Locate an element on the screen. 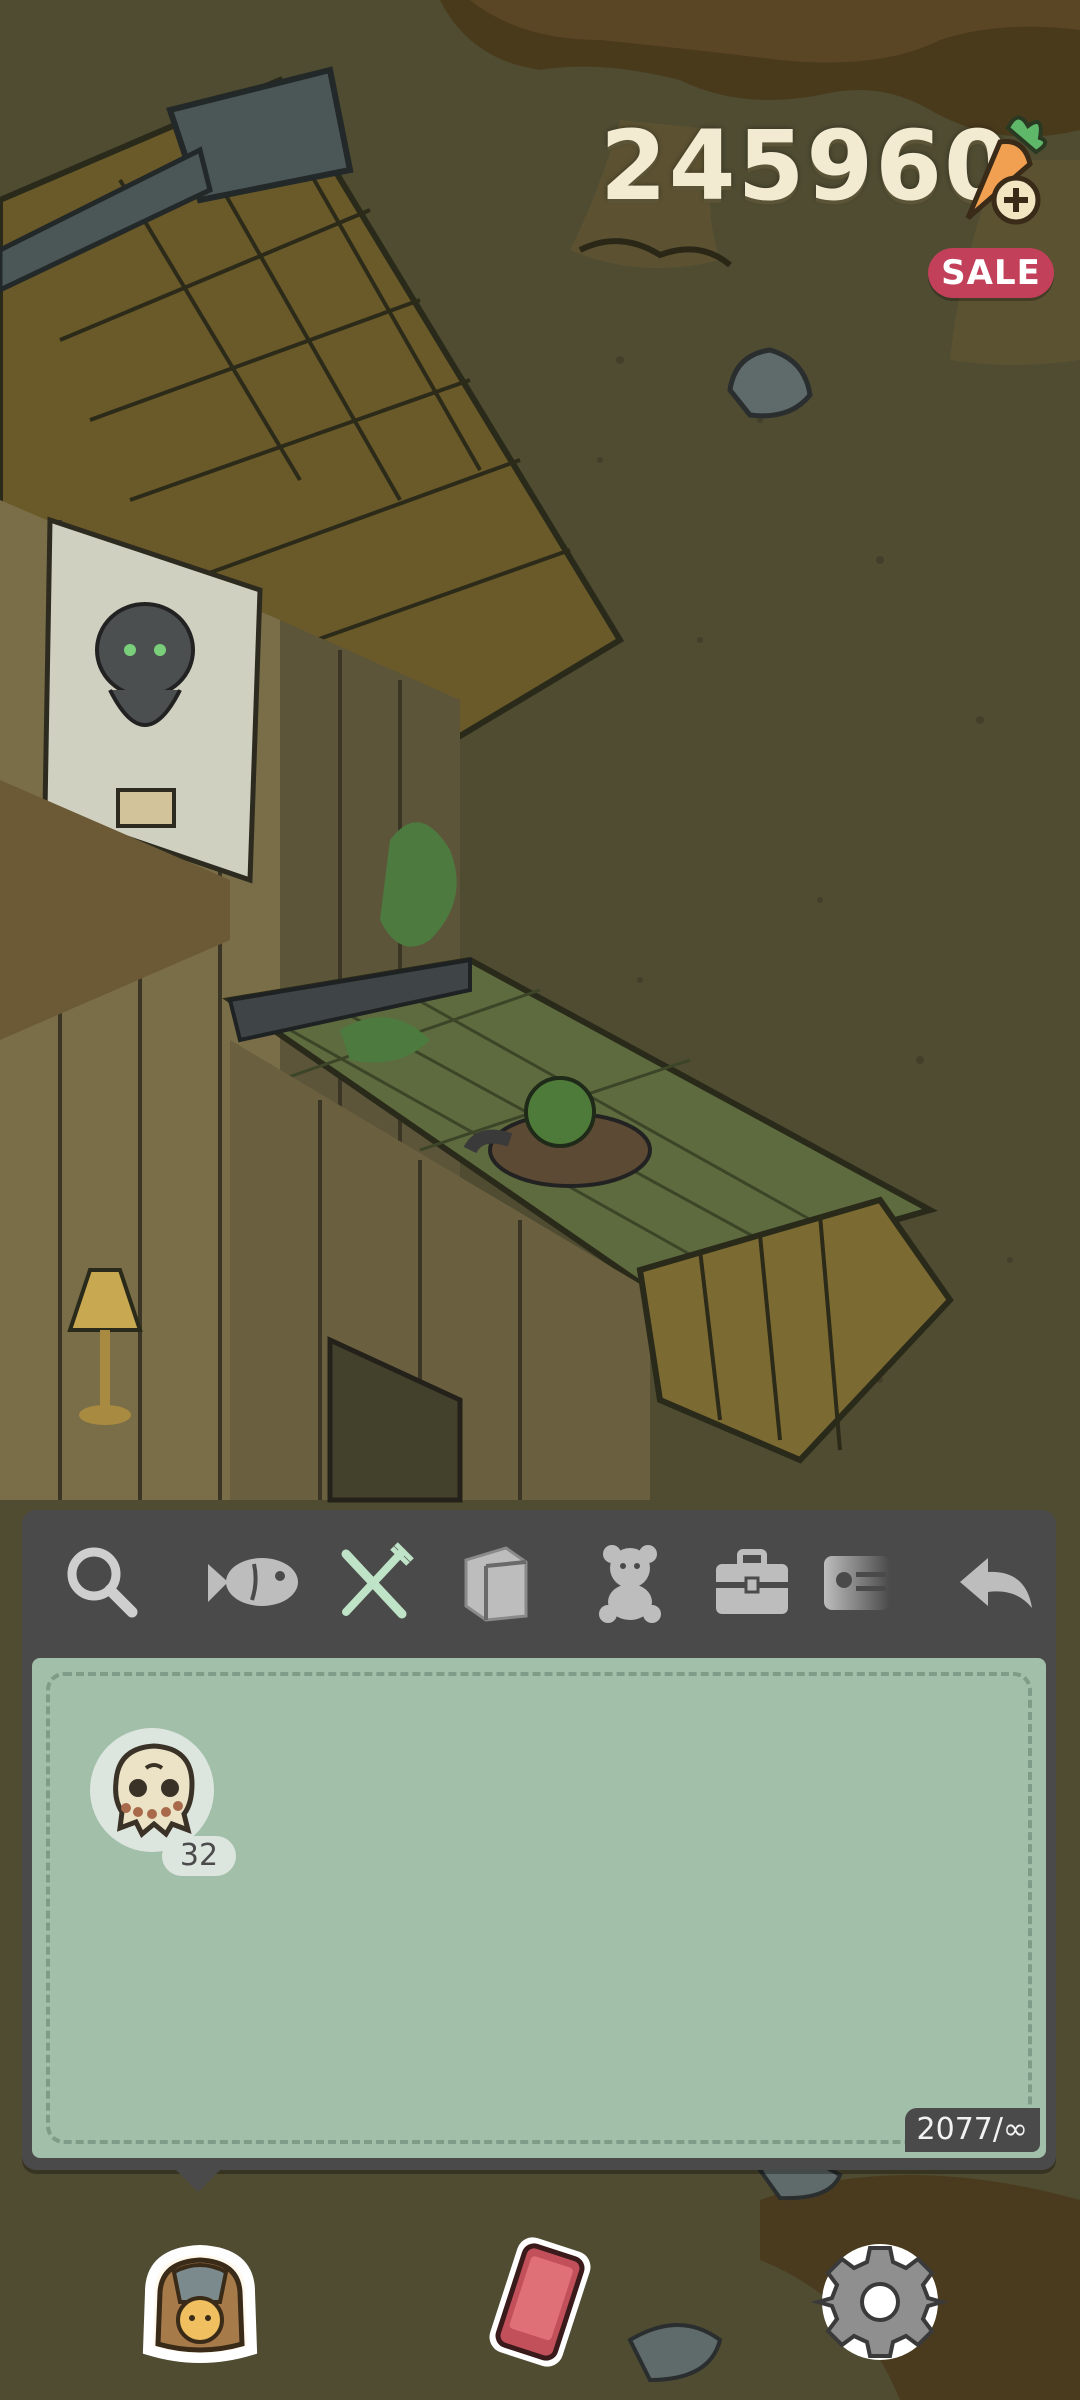 This screenshot has width=1080, height=2400. book-icon is located at coordinates (496, 1582).